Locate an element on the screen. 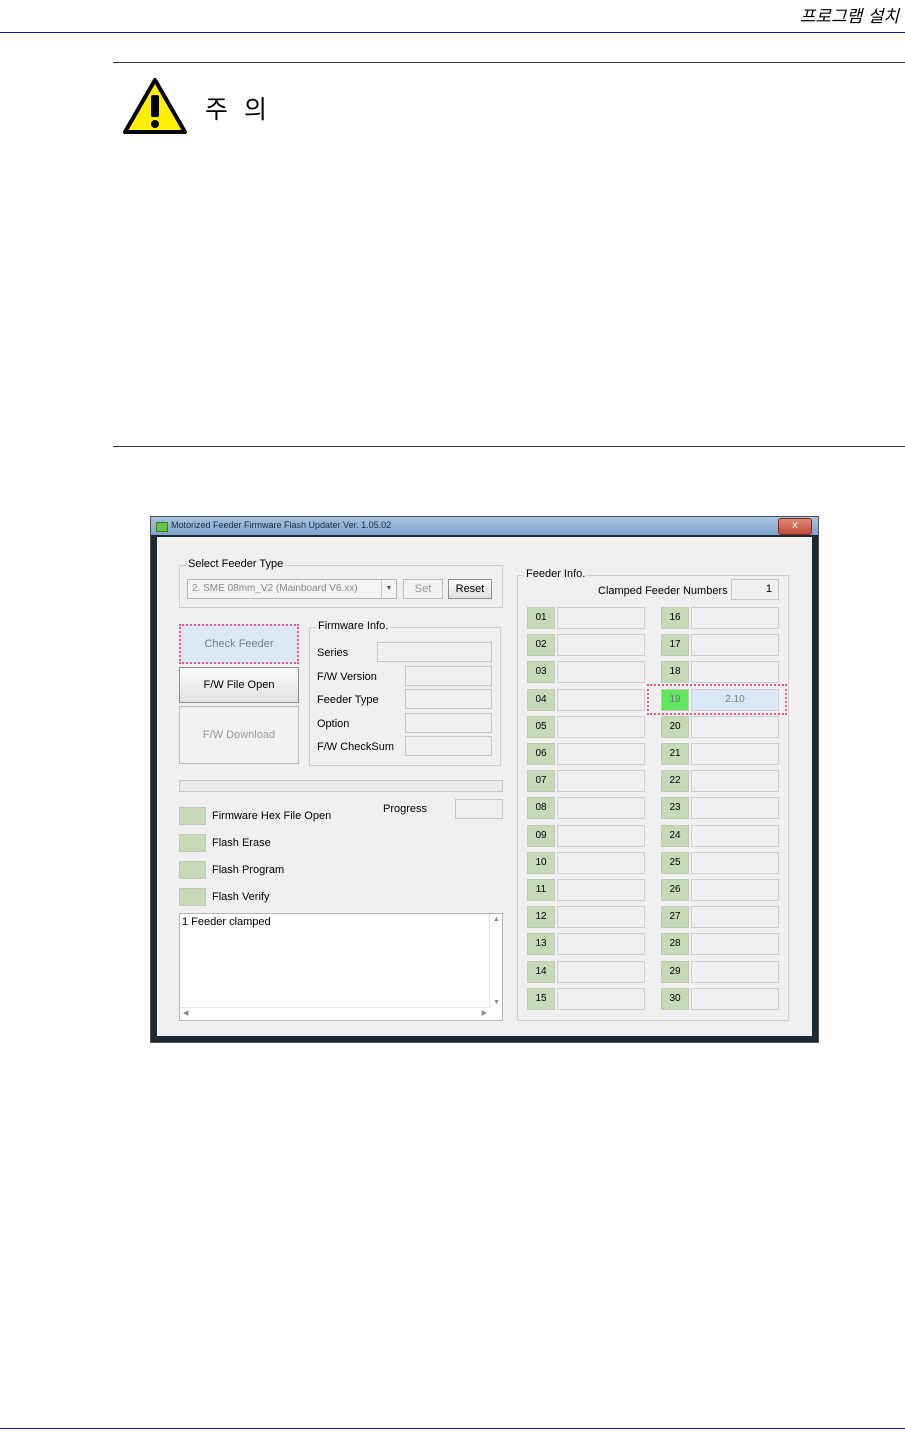 The width and height of the screenshot is (905, 1440). feeder-slot-number: 20 is located at coordinates (675, 726).